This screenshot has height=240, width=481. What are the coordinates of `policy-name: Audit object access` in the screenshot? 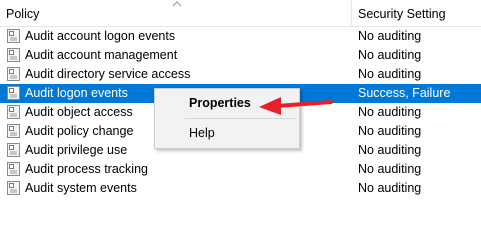 It's located at (79, 112).